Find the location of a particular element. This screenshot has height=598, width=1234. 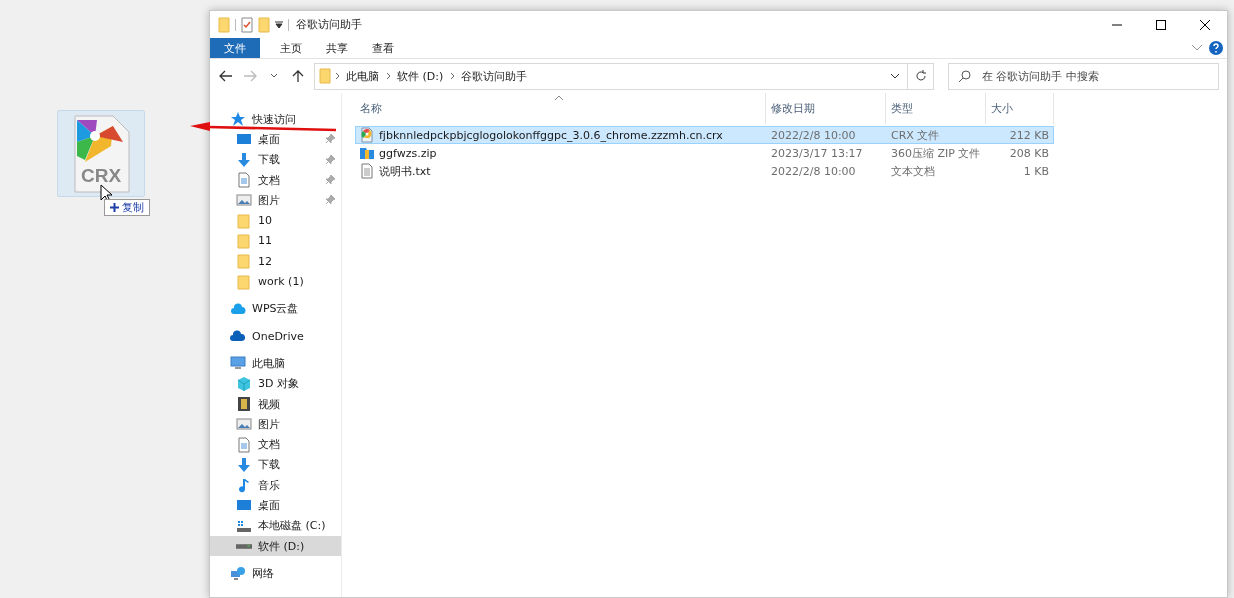

cloud-icon is located at coordinates (238, 308).